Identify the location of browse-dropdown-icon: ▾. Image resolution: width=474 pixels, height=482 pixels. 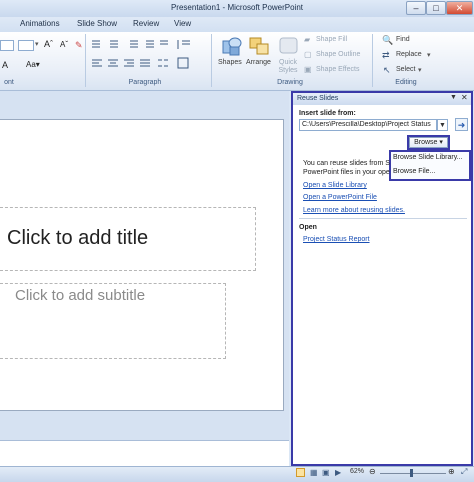
(441, 142).